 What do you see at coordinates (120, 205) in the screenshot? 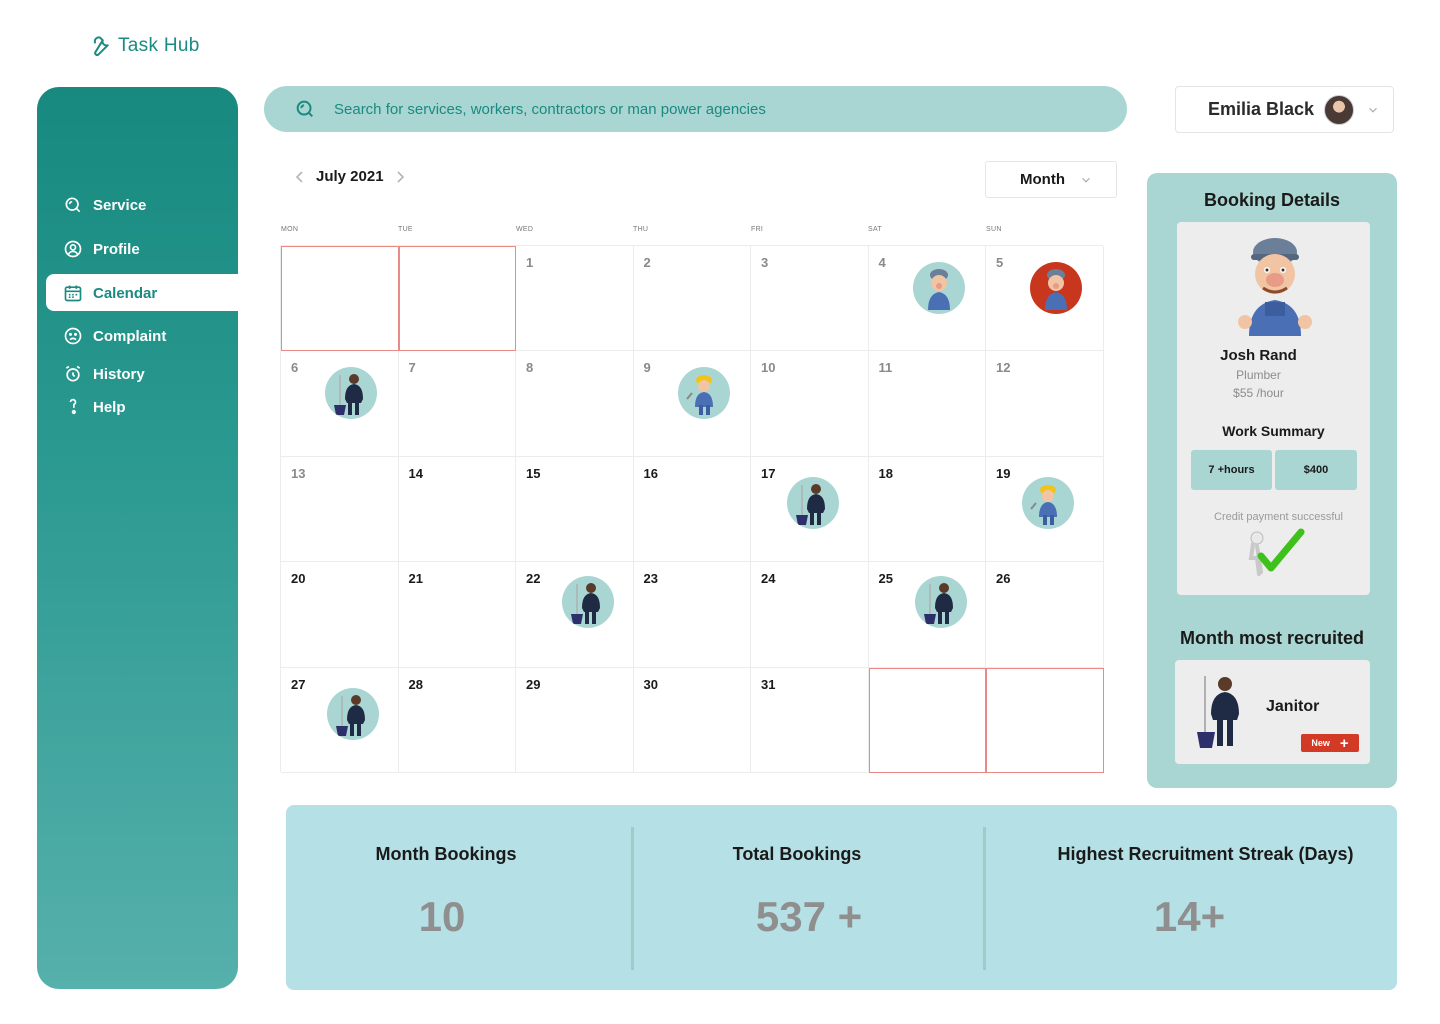
I see `sidebar-item-label: Service` at bounding box center [120, 205].